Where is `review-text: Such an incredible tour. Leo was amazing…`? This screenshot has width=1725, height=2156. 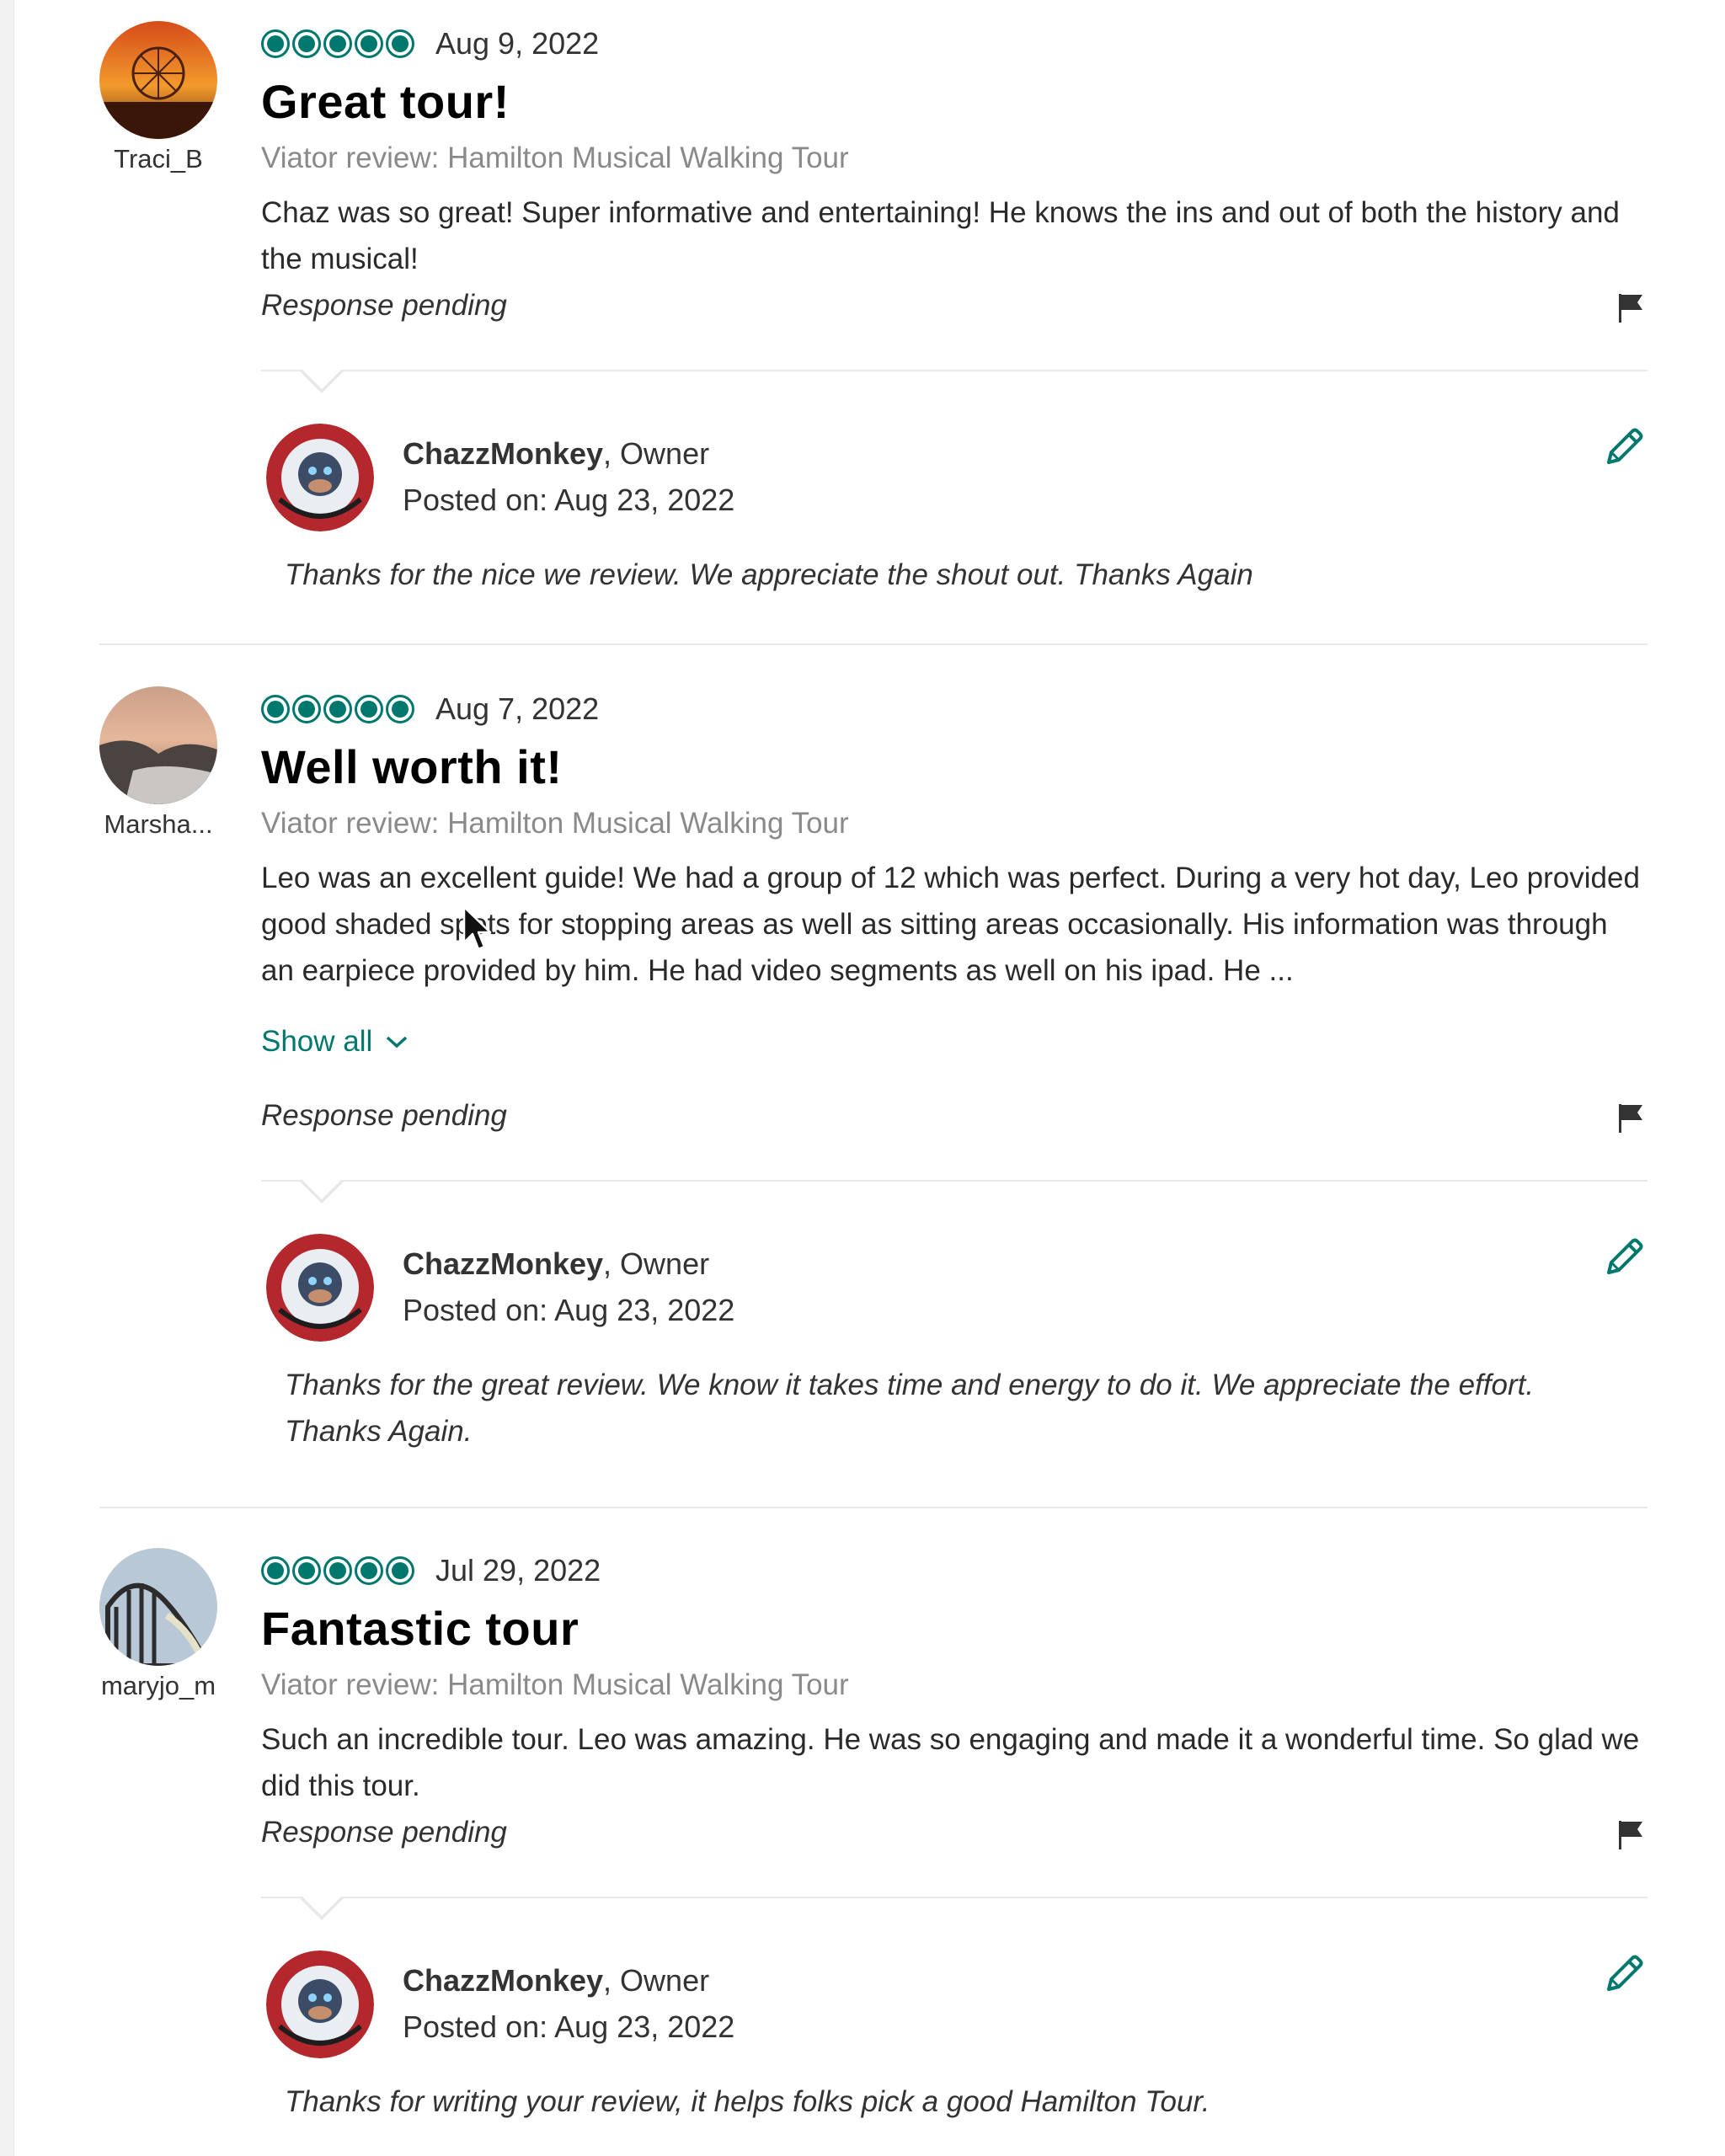
review-text: Such an incredible tour. Leo was amazing… is located at coordinates (950, 1762).